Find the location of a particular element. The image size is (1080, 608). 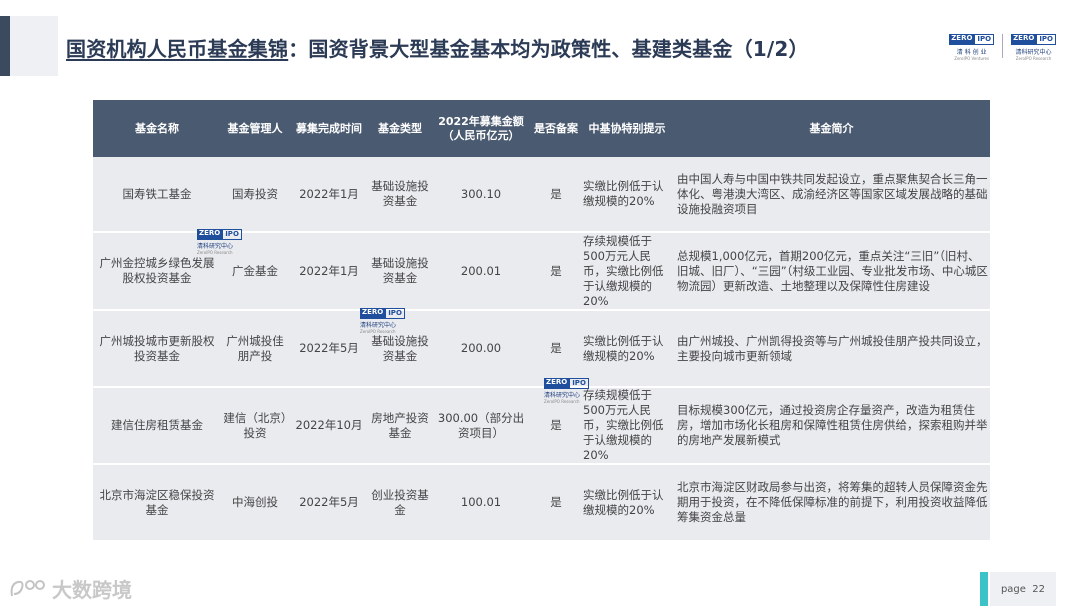

page-accent-tab is located at coordinates (984, 589).